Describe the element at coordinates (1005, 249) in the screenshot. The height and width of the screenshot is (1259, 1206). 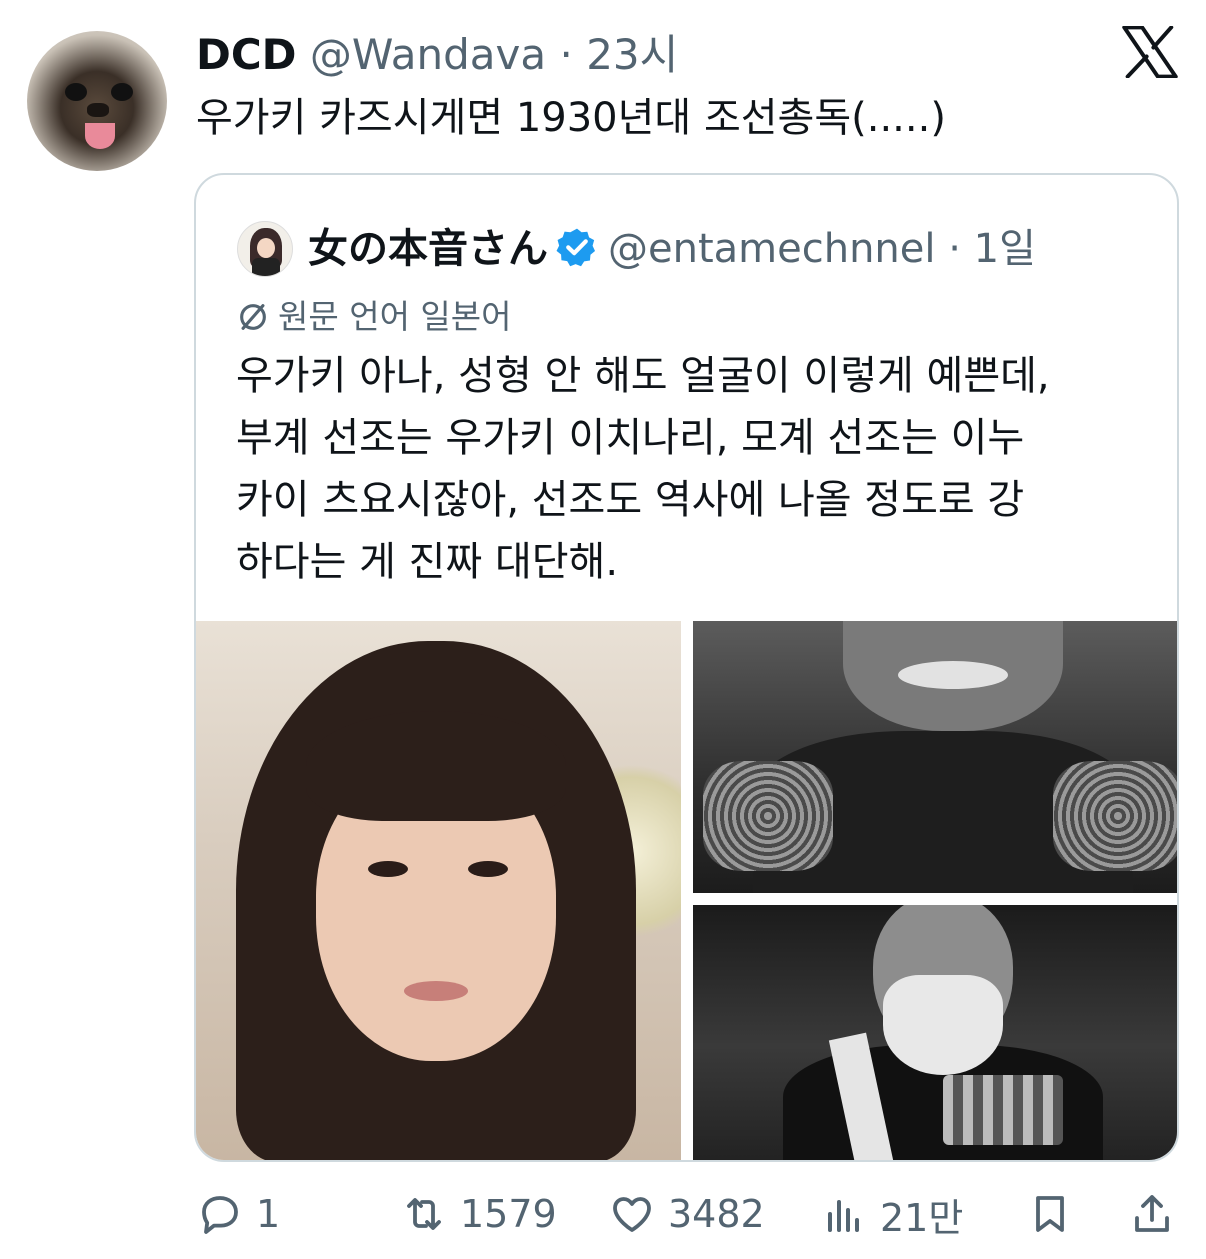
I see `quoted-time: 1일` at that location.